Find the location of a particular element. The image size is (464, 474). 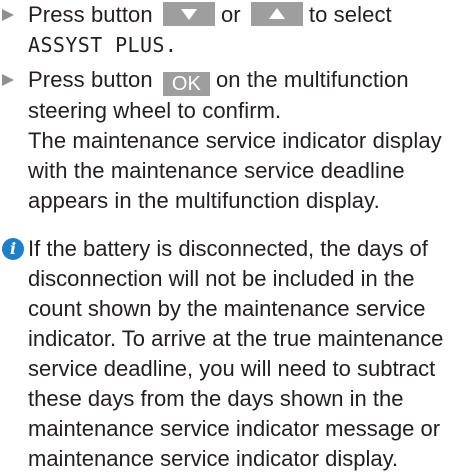

down-button-graphic is located at coordinates (188, 14).